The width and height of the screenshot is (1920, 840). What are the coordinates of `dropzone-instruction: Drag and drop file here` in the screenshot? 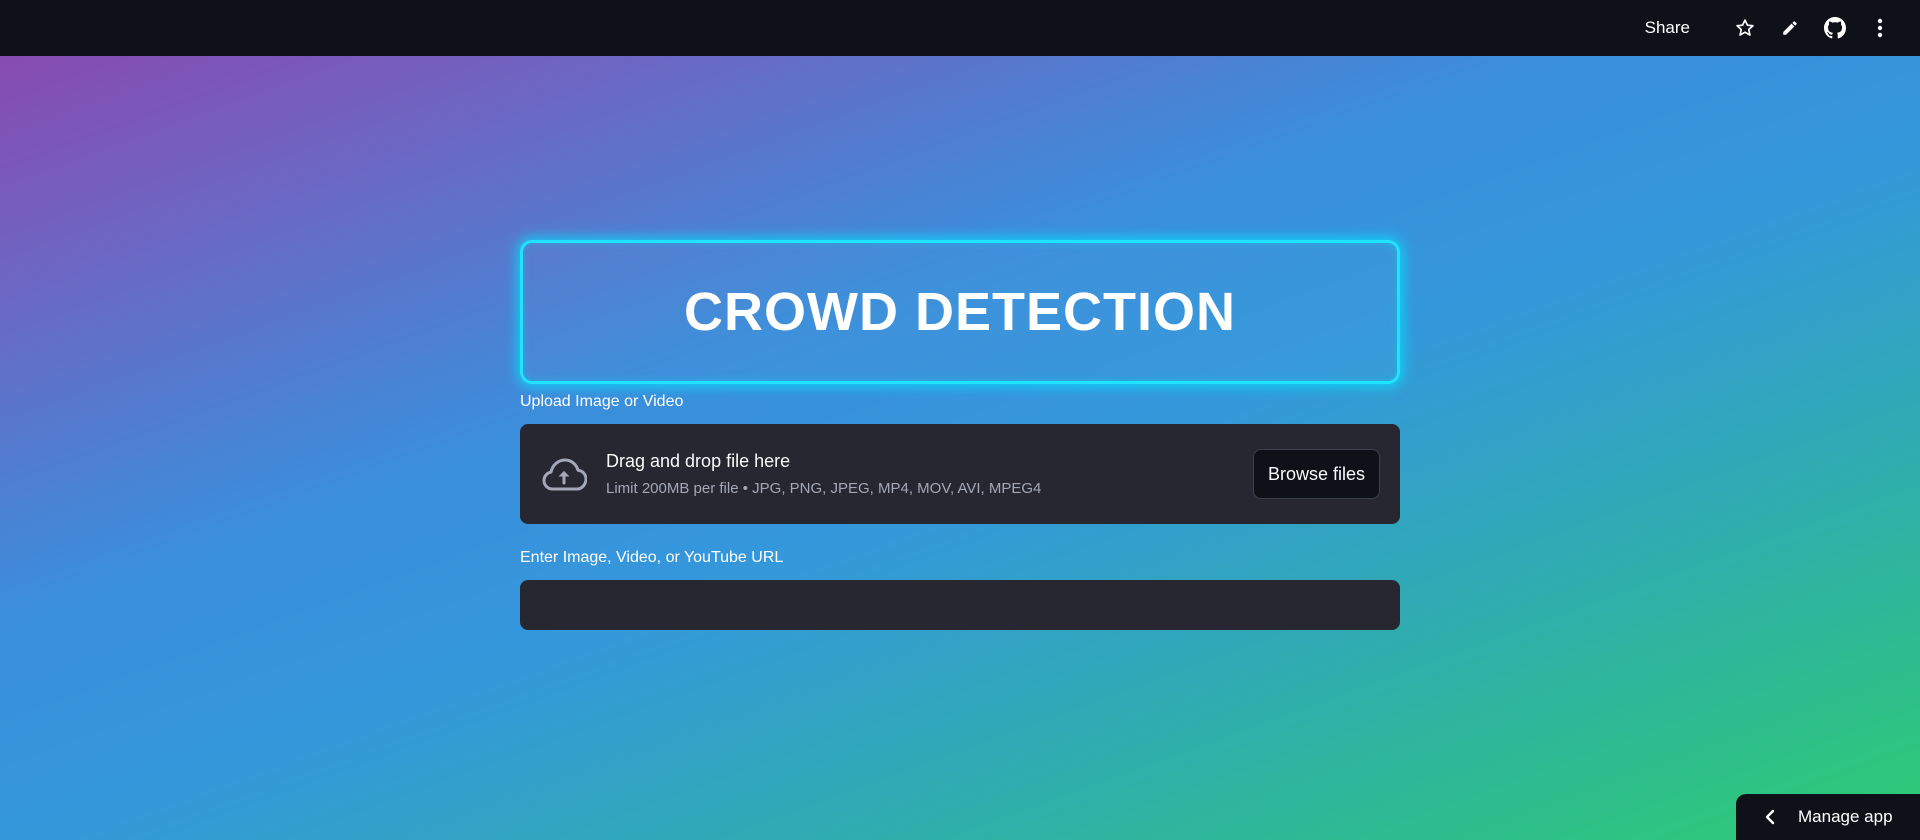 It's located at (698, 461).